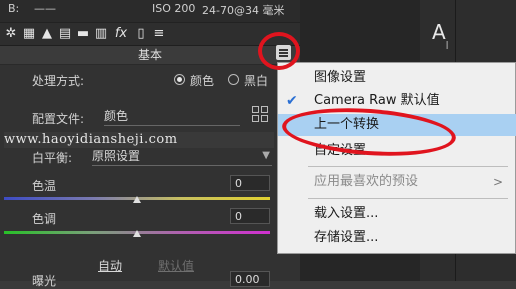 The width and height of the screenshot is (516, 289). What do you see at coordinates (366, 181) in the screenshot?
I see `menu-item-label: 应用最喜欢的预设` at bounding box center [366, 181].